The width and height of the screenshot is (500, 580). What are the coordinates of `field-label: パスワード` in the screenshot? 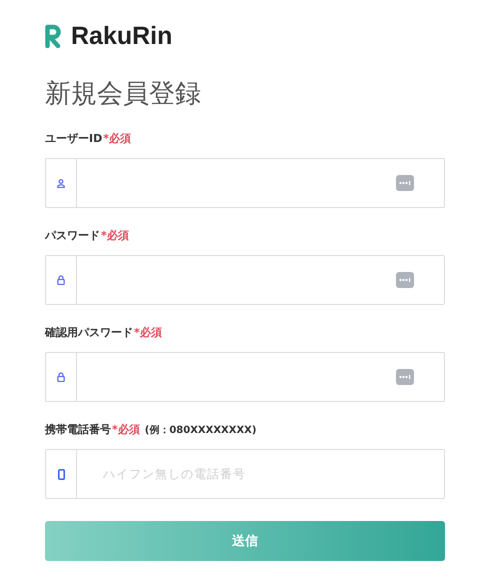 It's located at (72, 235).